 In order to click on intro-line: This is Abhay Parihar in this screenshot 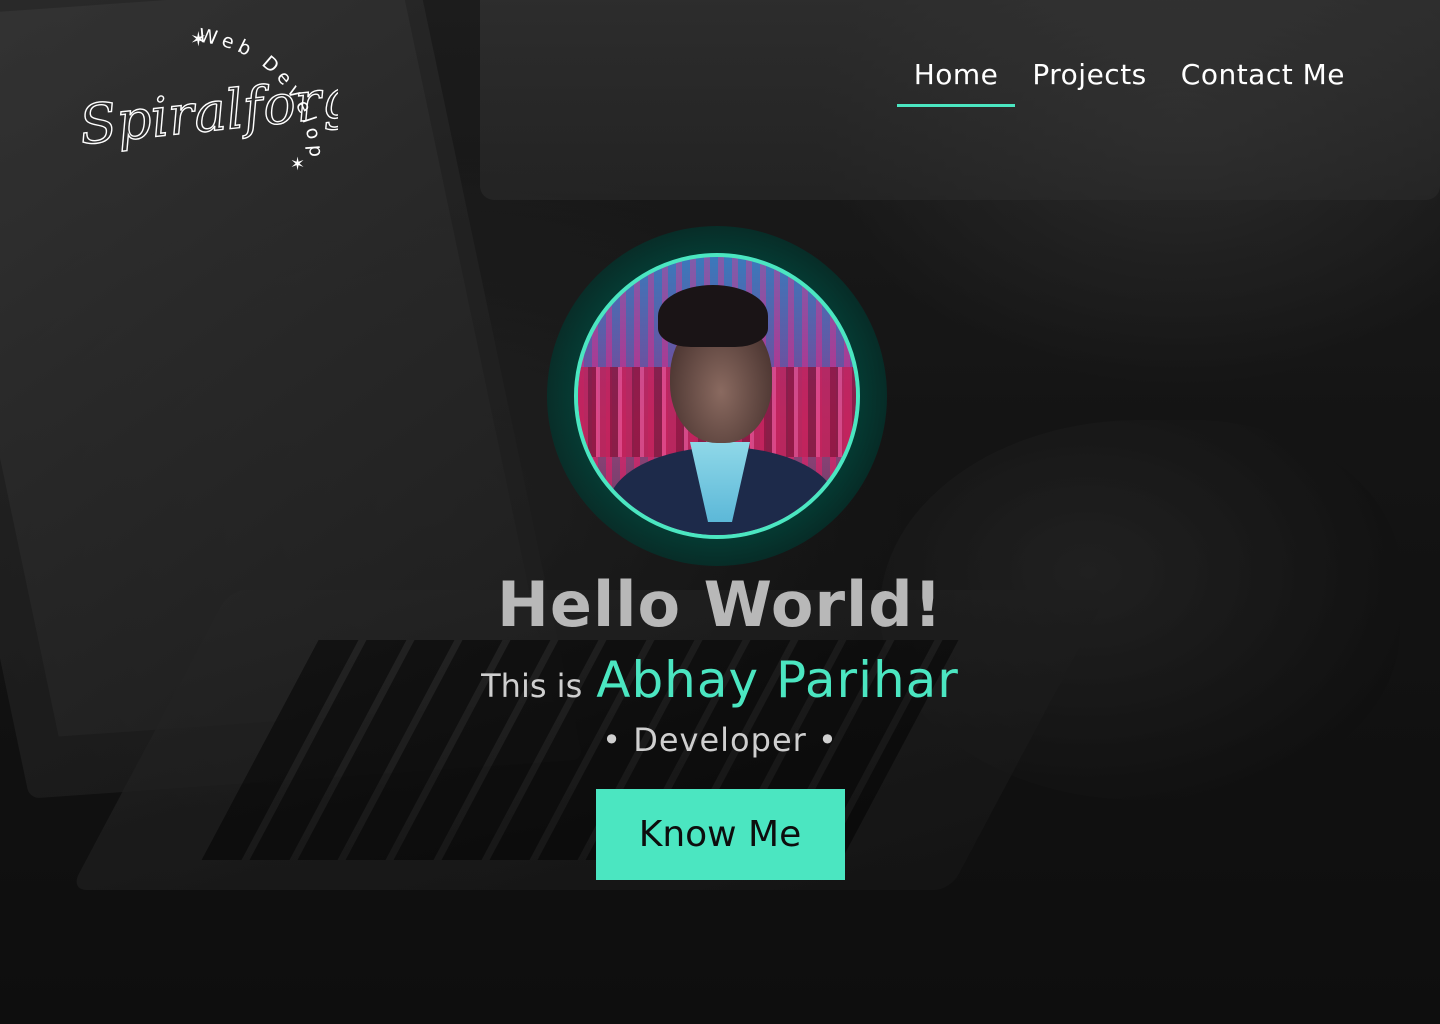, I will do `click(720, 680)`.